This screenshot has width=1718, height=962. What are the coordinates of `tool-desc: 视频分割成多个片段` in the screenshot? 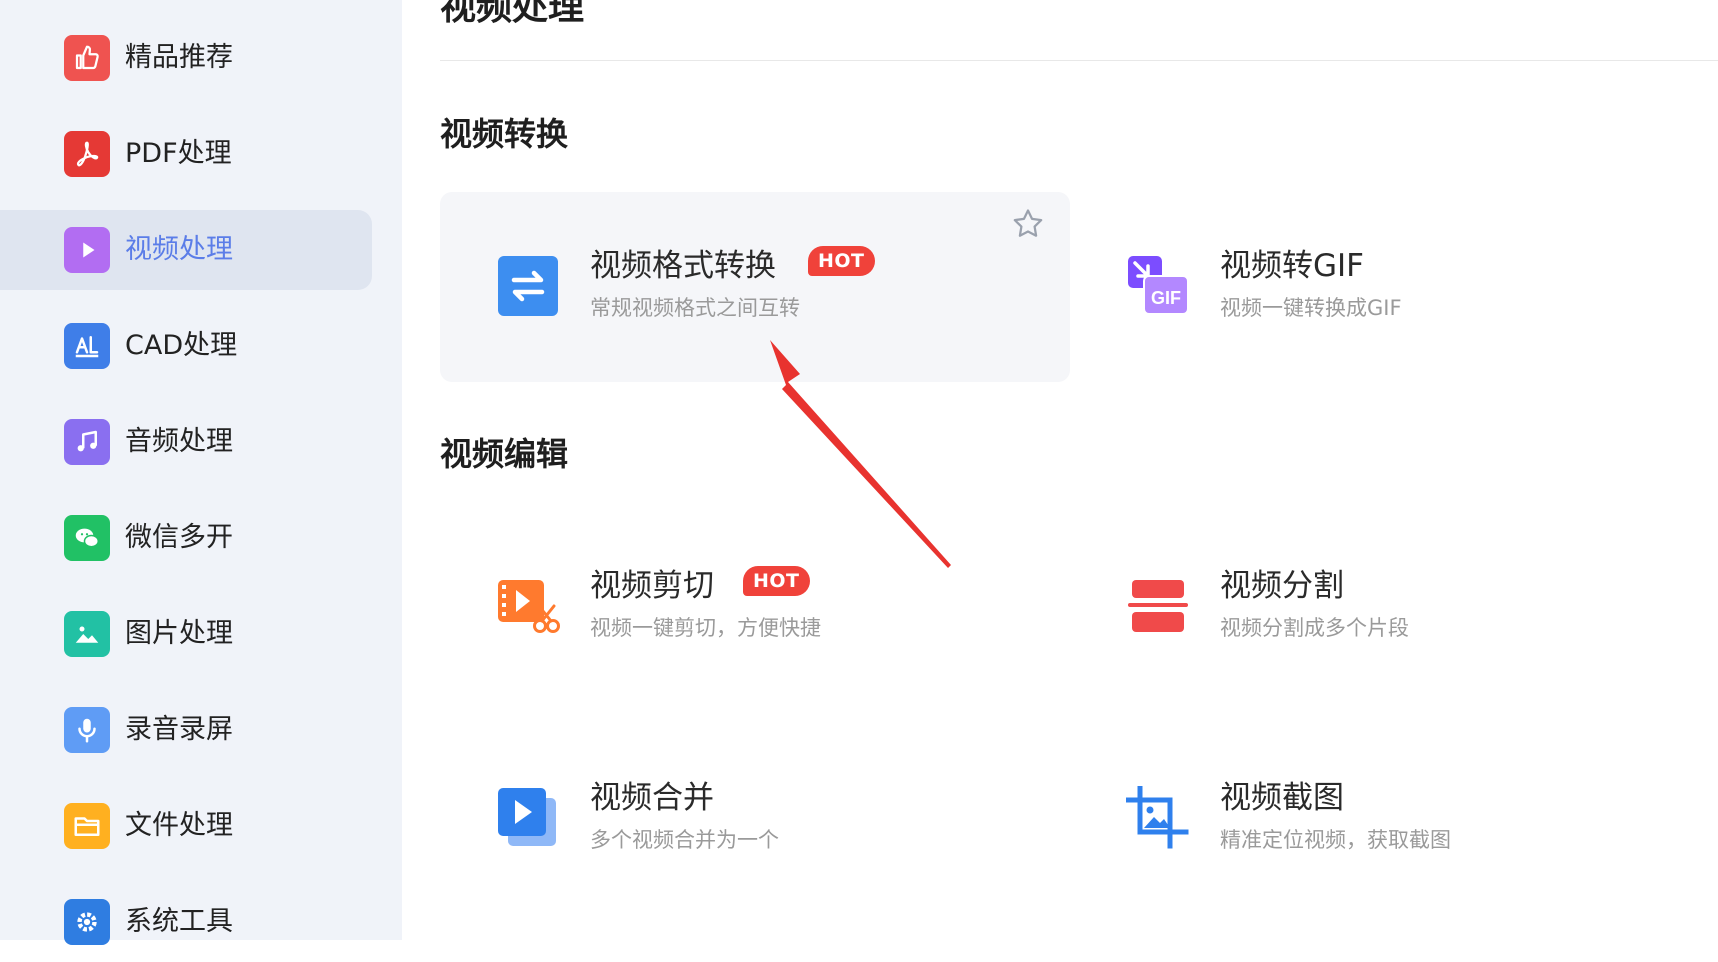 It's located at (1314, 628).